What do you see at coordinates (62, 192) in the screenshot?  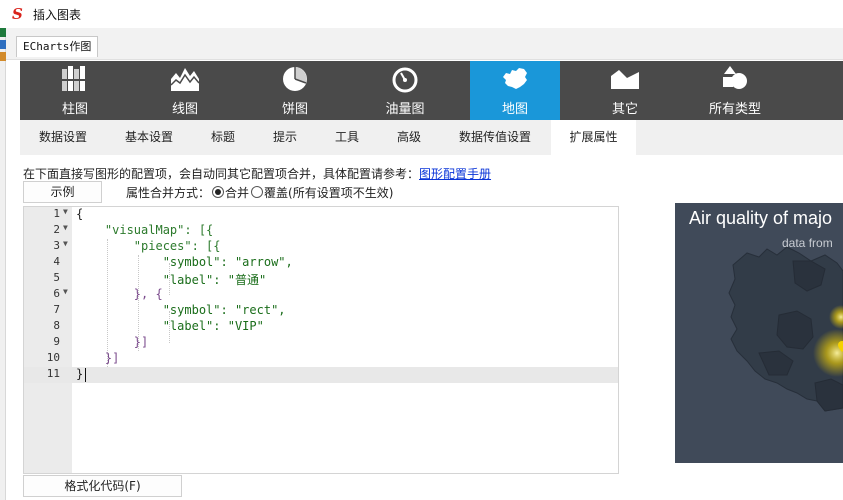 I see `example-button: 示例` at bounding box center [62, 192].